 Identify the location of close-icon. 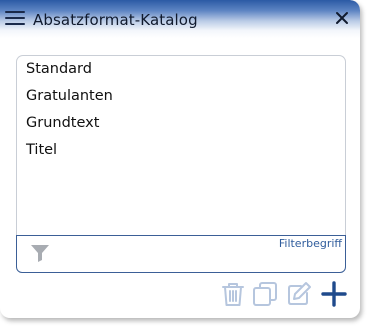
(342, 18).